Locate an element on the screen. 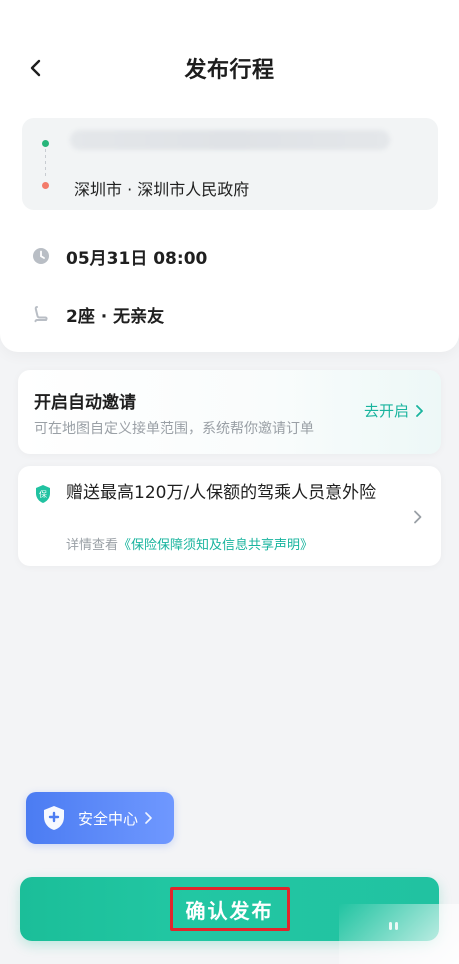 The width and height of the screenshot is (459, 964). insurance-desc-prefix: 详情查看 is located at coordinates (92, 545).